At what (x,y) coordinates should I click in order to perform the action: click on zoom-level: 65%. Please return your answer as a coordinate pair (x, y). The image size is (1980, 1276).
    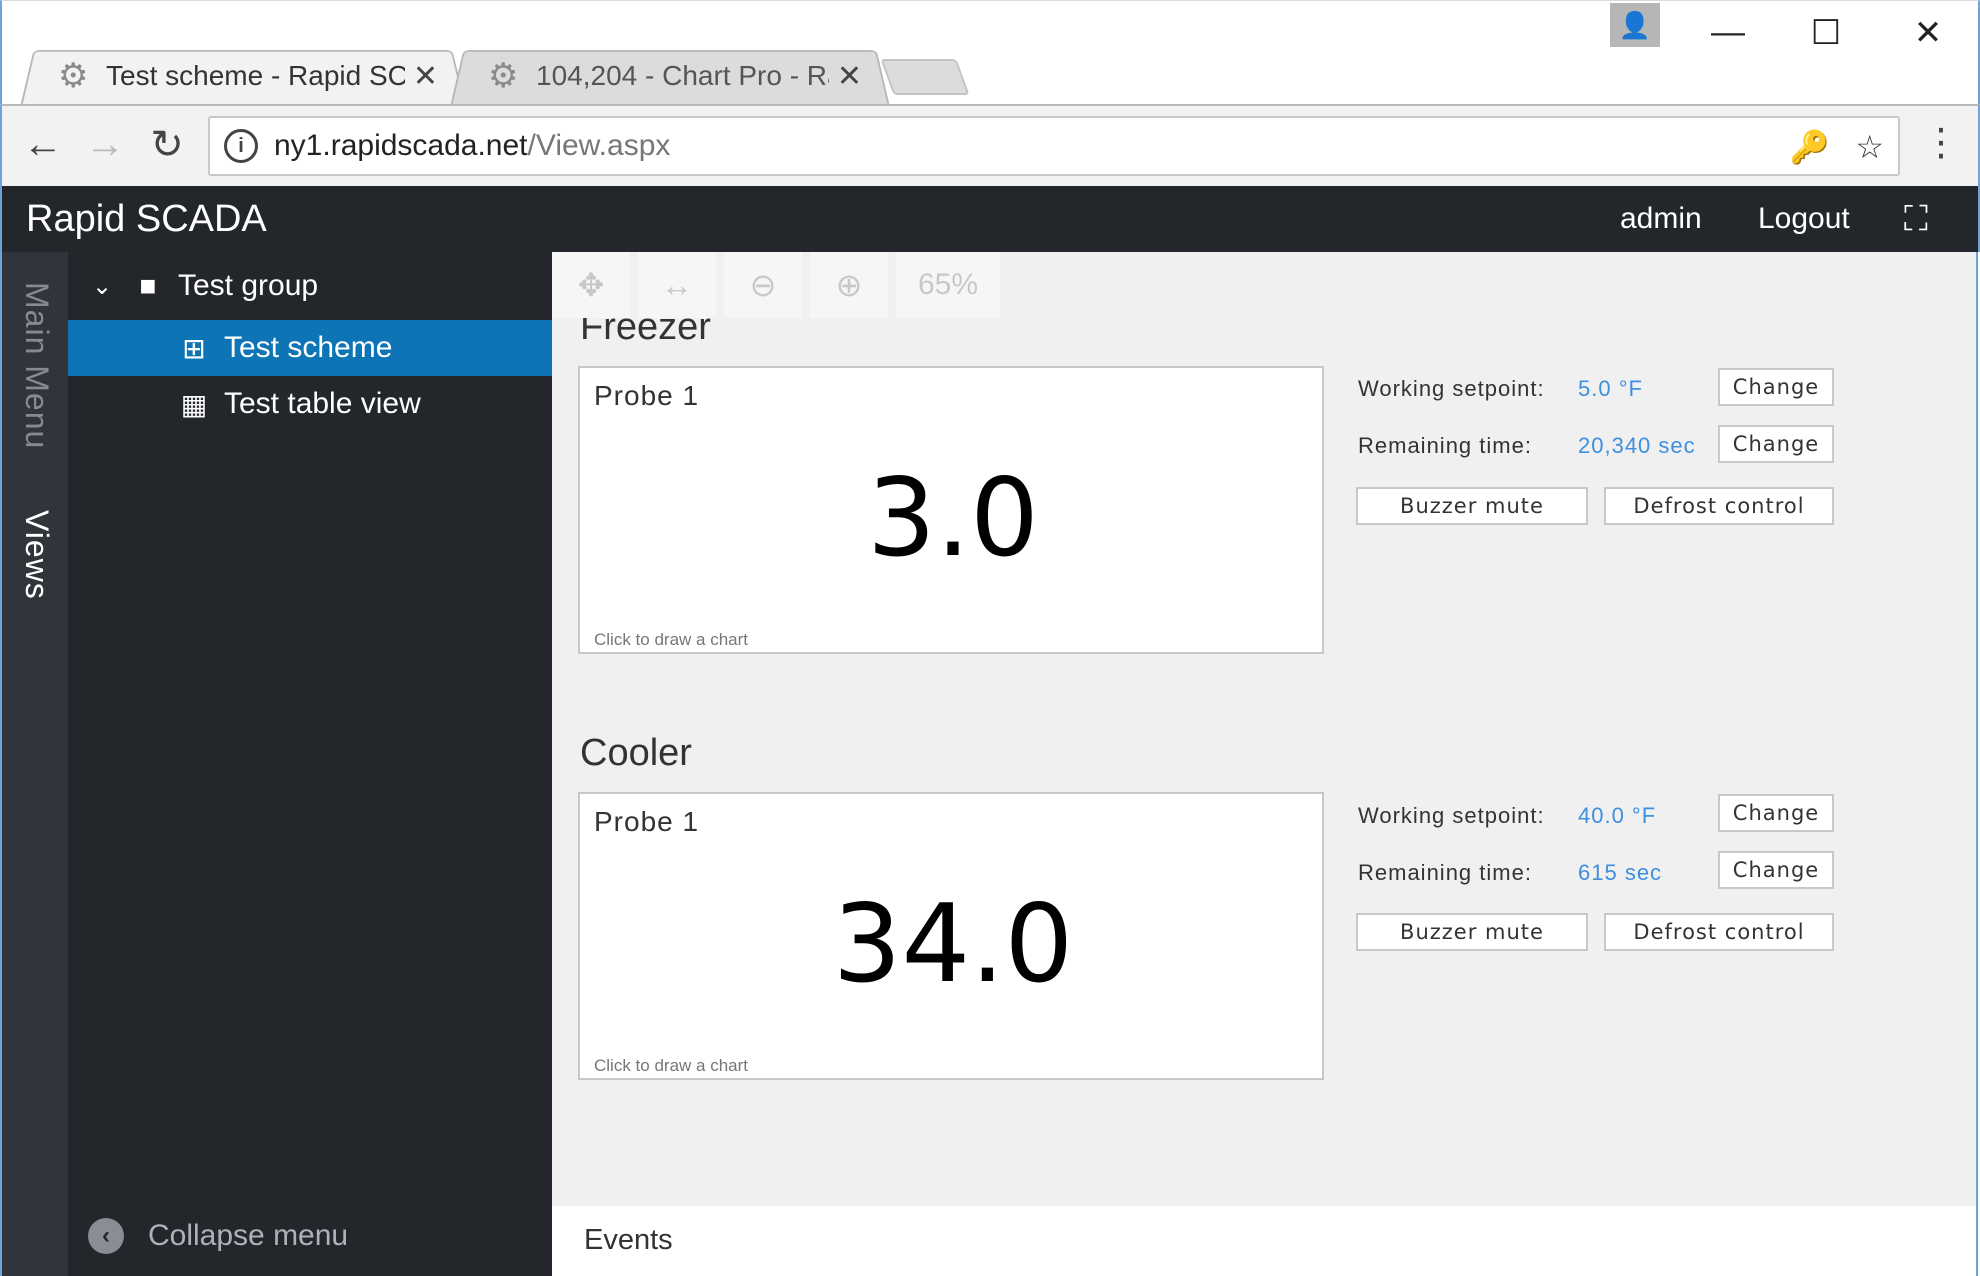
    Looking at the image, I should click on (948, 285).